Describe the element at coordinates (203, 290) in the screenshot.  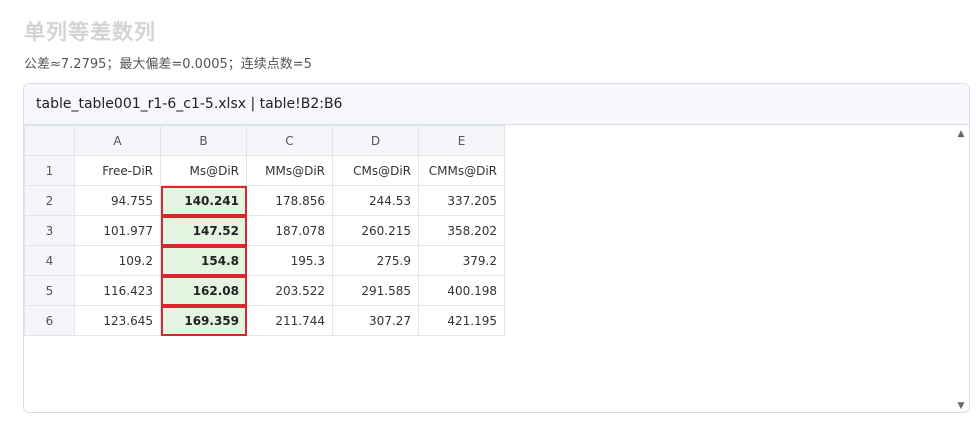
I see `highlighted-cell: 162.08` at that location.